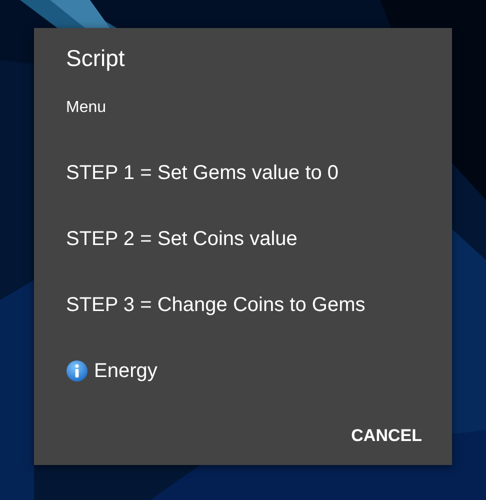 This screenshot has width=486, height=500. What do you see at coordinates (202, 173) in the screenshot?
I see `menu-item: STEP 1 = Set Gems value to 0` at bounding box center [202, 173].